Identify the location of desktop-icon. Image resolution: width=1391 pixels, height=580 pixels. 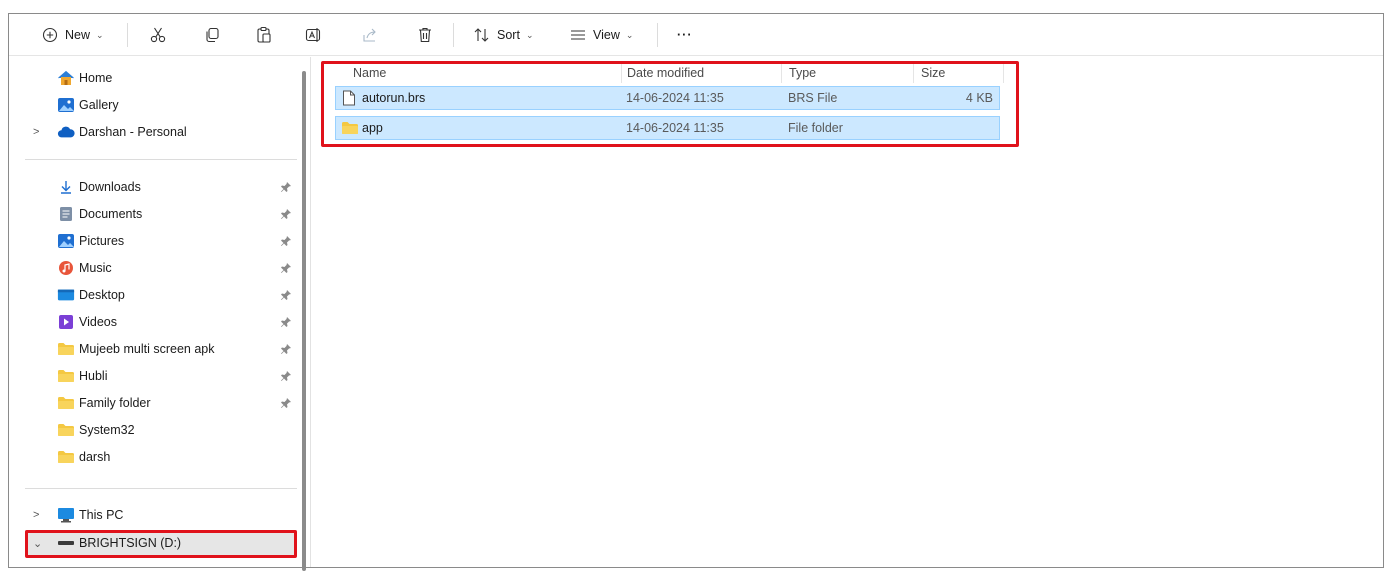
(66, 295).